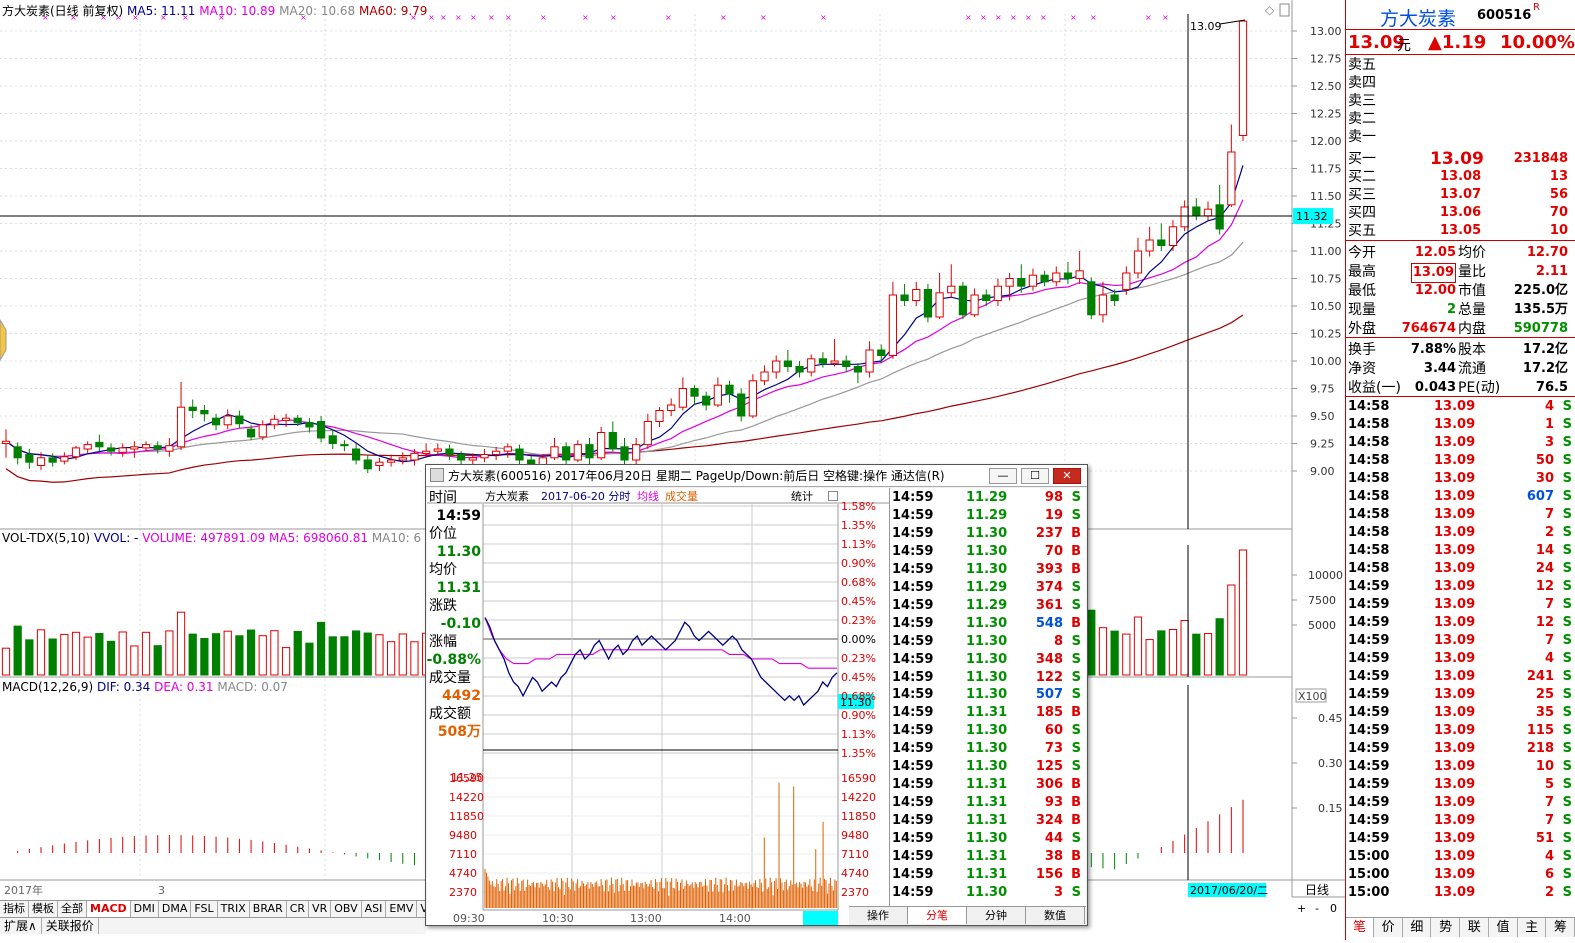 This screenshot has width=1575, height=943. I want to click on sell-row: 卖一, so click(1460, 137).